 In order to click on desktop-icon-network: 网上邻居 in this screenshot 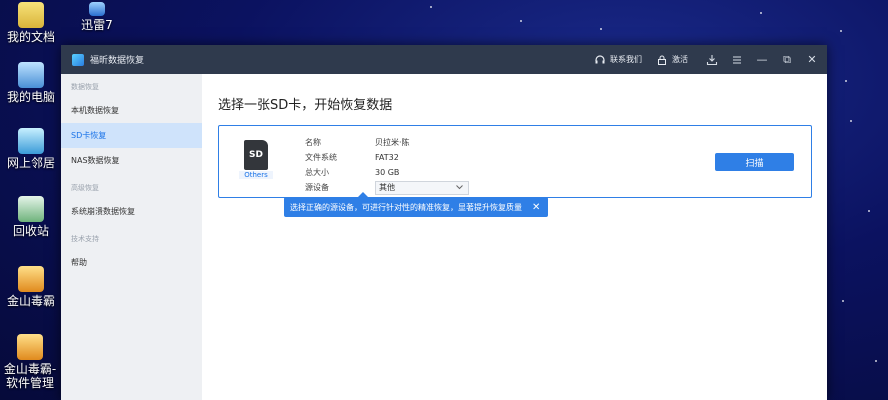, I will do `click(31, 149)`.